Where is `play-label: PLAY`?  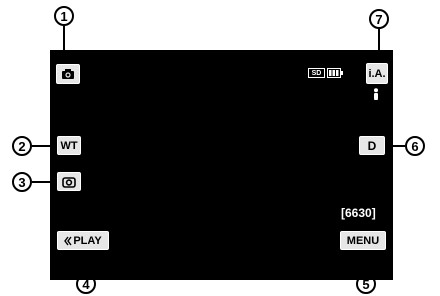
play-label: PLAY is located at coordinates (87, 240).